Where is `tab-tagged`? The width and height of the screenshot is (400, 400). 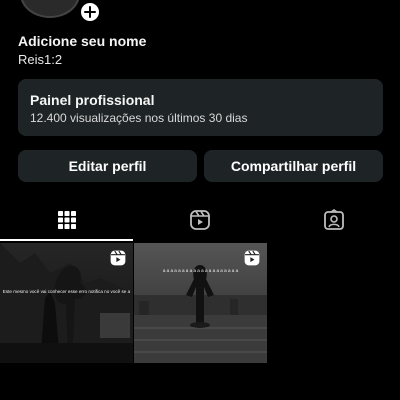
tab-tagged is located at coordinates (333, 220).